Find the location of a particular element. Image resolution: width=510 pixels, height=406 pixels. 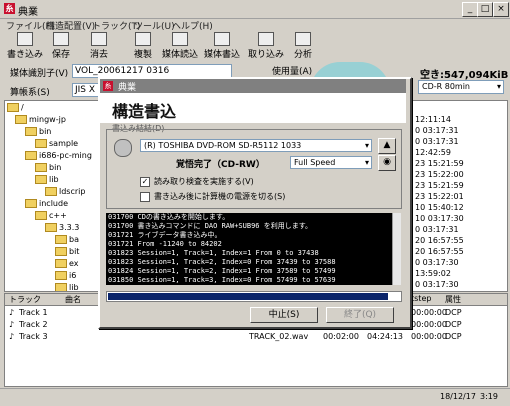

media-type-select: CD-R 80min ▾ is located at coordinates (461, 87).